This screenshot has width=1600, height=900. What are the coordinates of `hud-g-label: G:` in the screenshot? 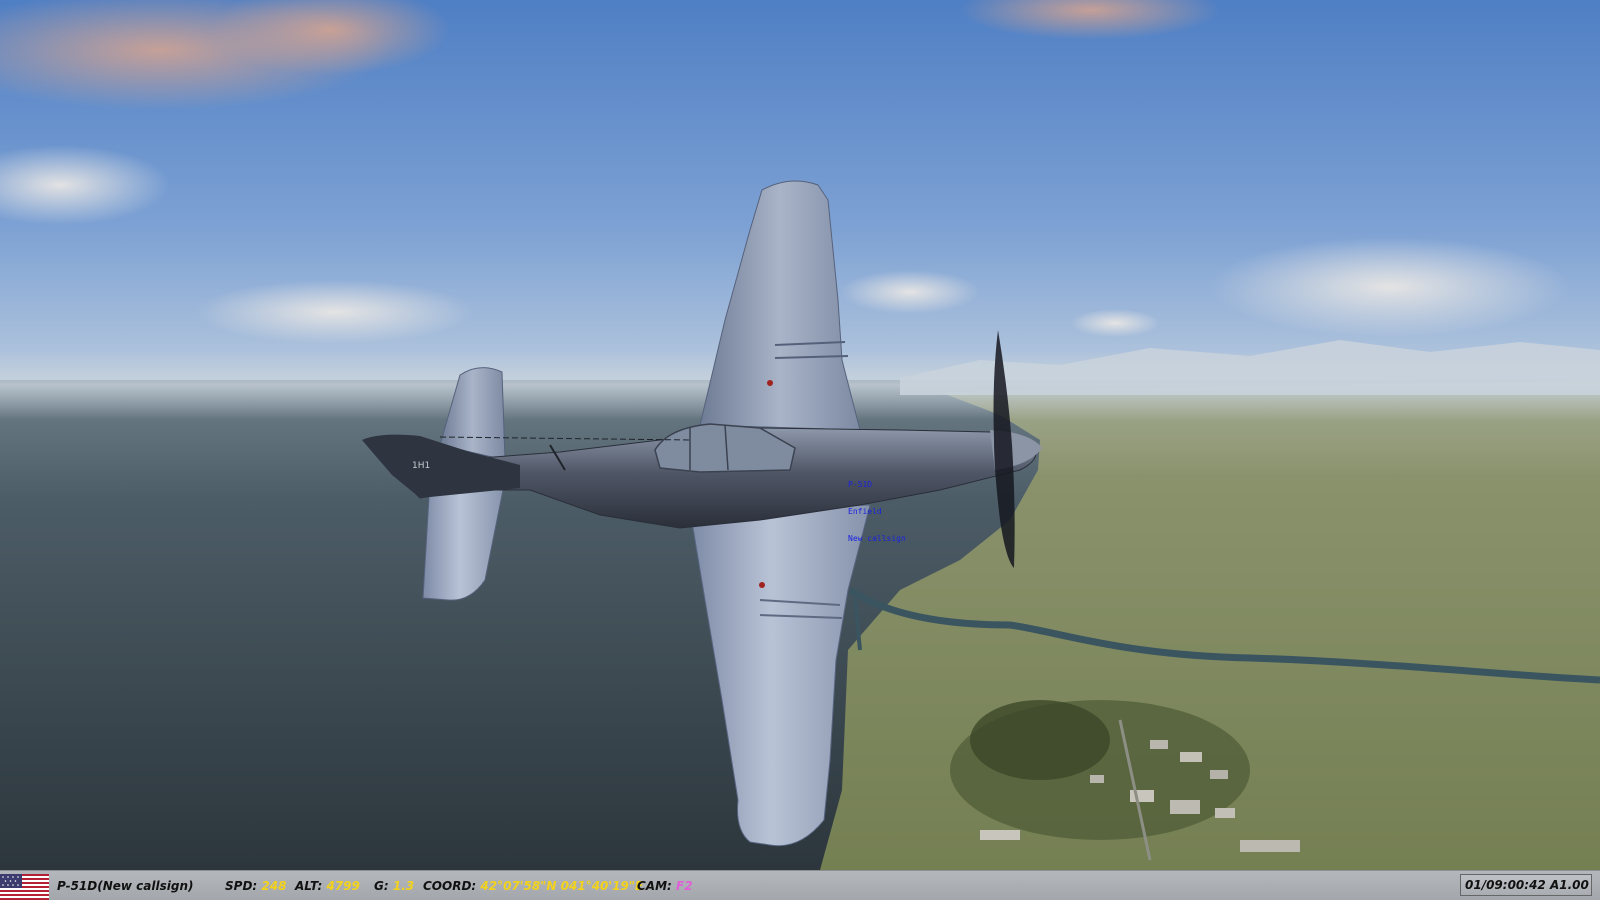 It's located at (381, 886).